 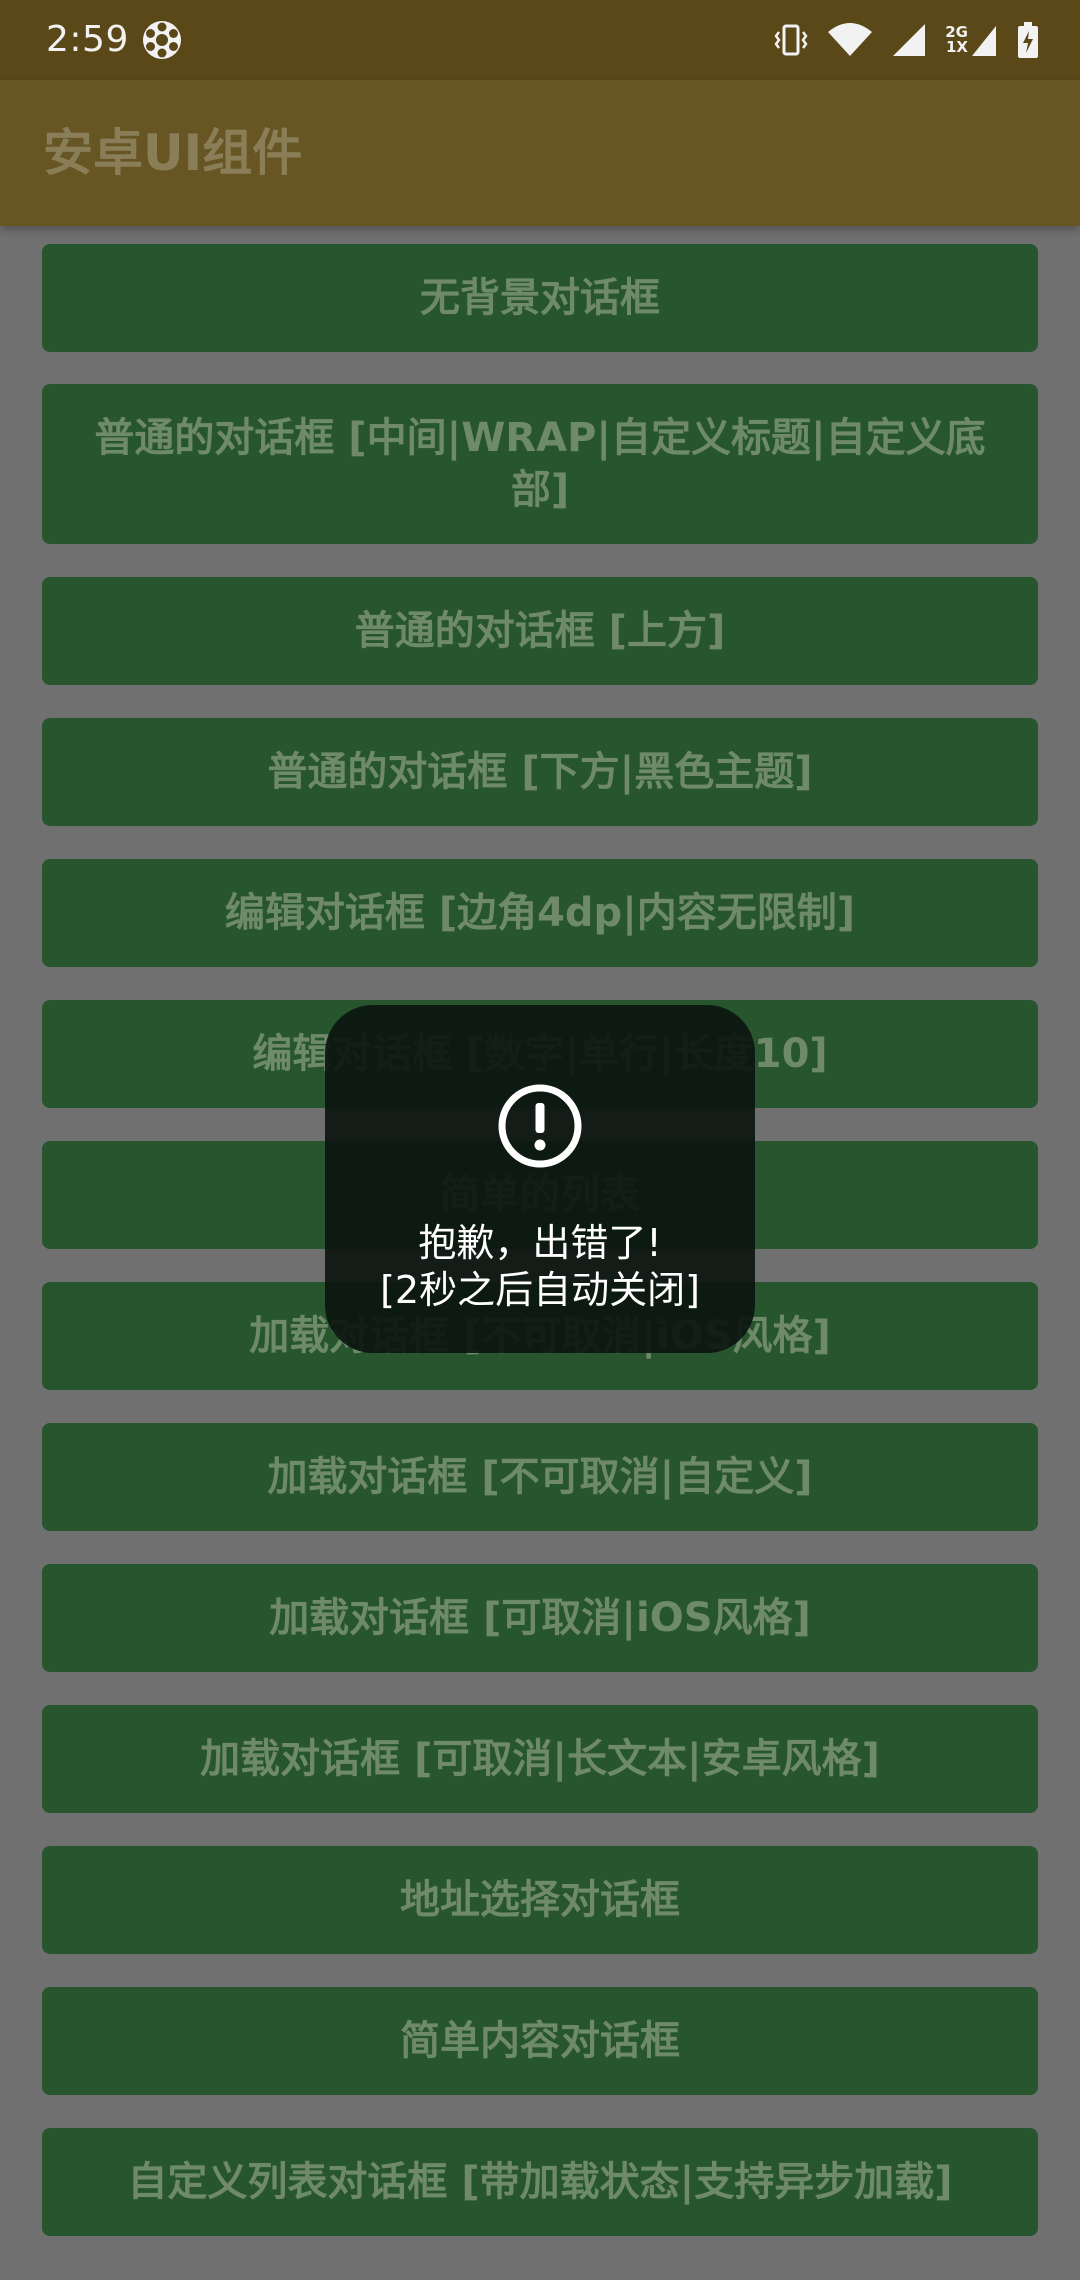 What do you see at coordinates (87, 39) in the screenshot?
I see `status-time: 2:59` at bounding box center [87, 39].